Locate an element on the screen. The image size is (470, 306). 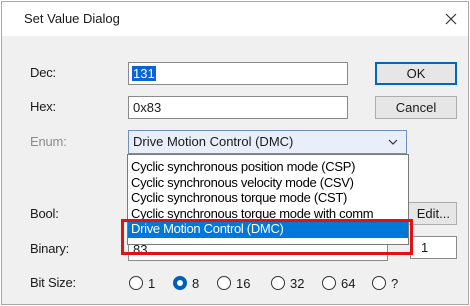
bitsize-radio-unknown: ? is located at coordinates (385, 283).